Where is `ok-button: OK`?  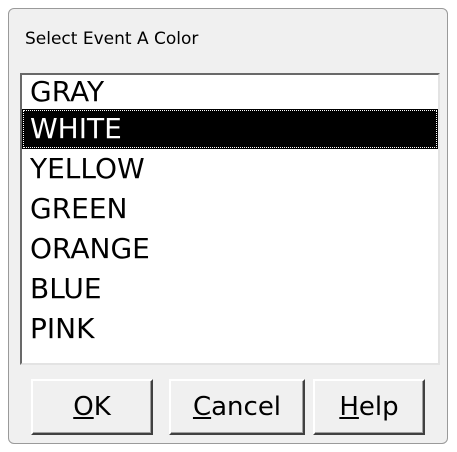 ok-button: OK is located at coordinates (92, 407).